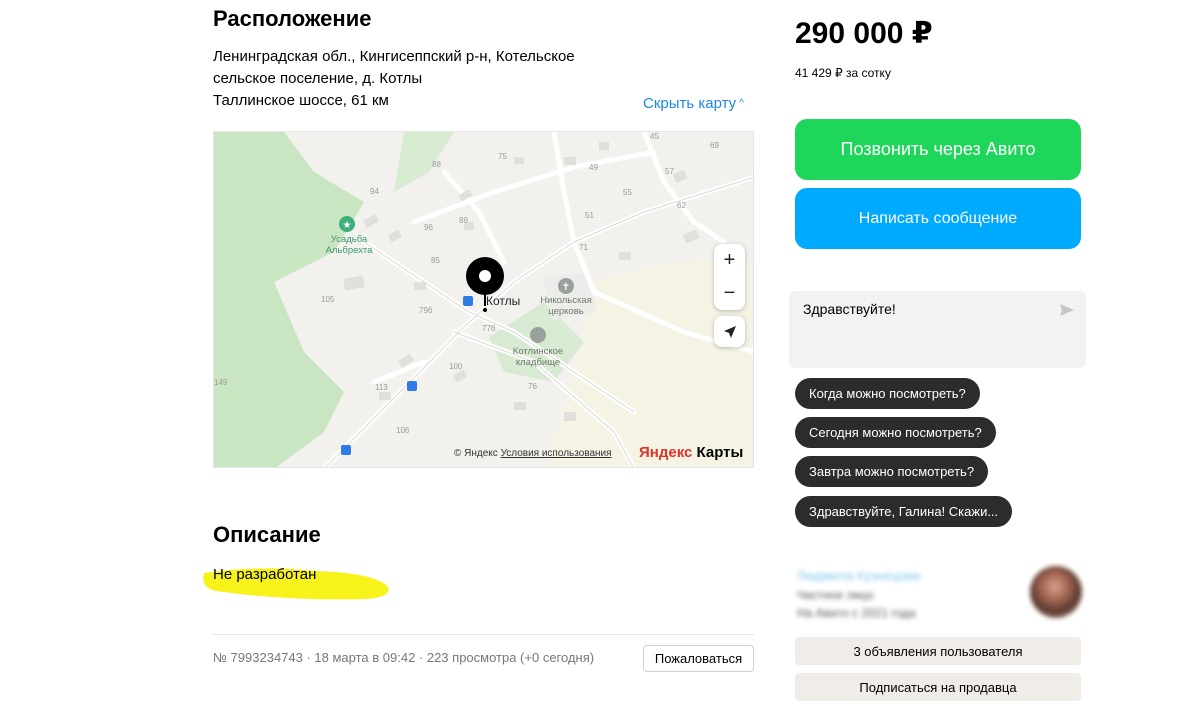 Image resolution: width=1200 pixels, height=724 pixels. What do you see at coordinates (532, 386) in the screenshot?
I see `map-house-number: 76` at bounding box center [532, 386].